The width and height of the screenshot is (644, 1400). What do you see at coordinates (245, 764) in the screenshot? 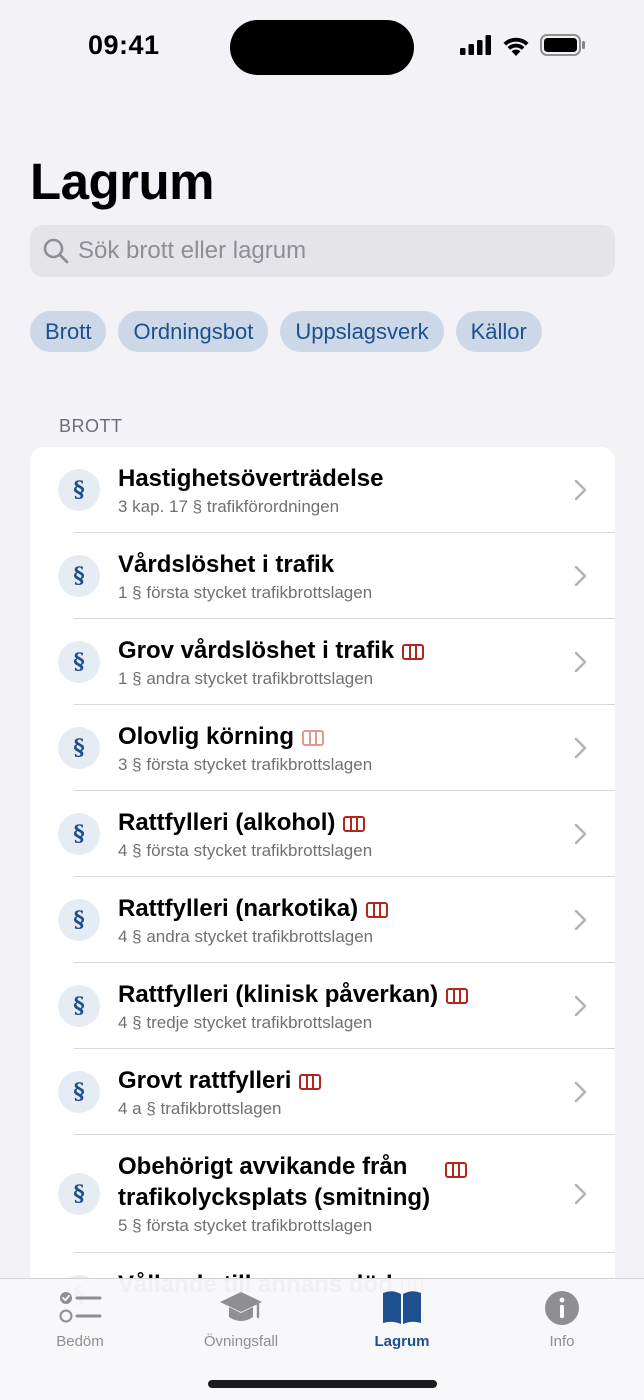
I see `row-subtitle: 3 § första stycket trafikbrottslagen` at bounding box center [245, 764].